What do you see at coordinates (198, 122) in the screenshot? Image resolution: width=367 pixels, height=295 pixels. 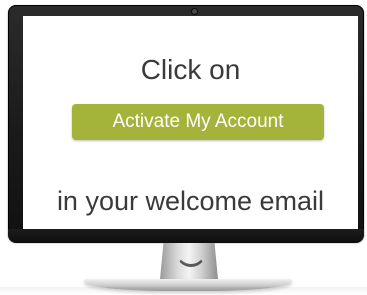 I see `activate-account-button: Activate My Account` at bounding box center [198, 122].